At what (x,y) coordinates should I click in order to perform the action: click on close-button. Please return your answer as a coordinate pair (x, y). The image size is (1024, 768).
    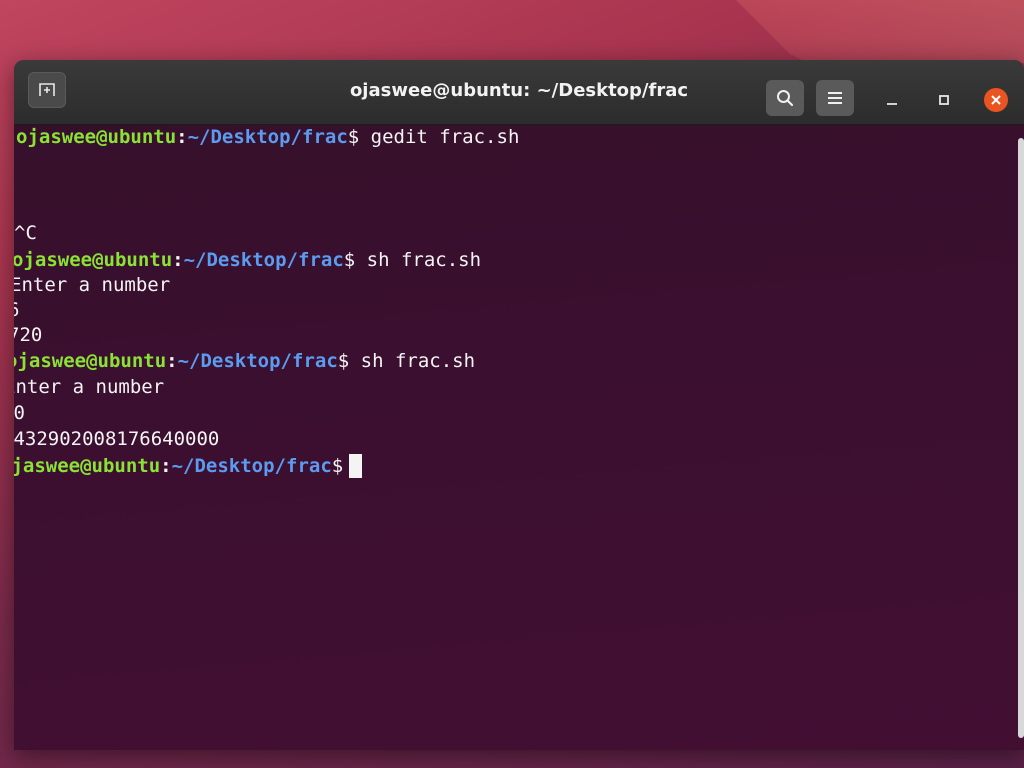
    Looking at the image, I should click on (996, 100).